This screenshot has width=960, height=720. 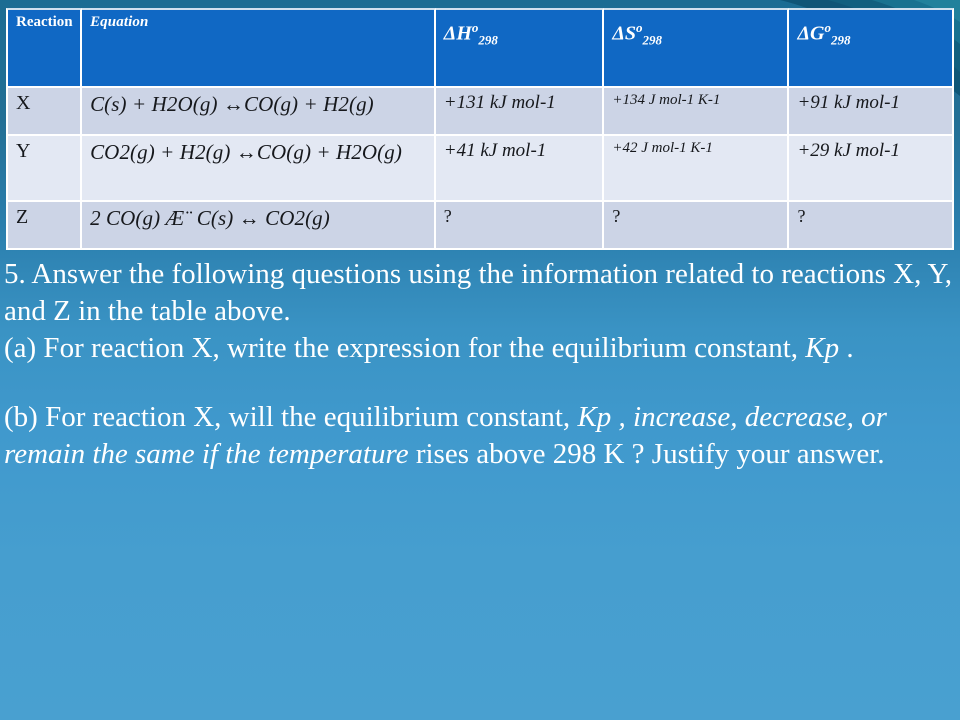 I want to click on delta-glyph-s: Δ, so click(x=618, y=33).